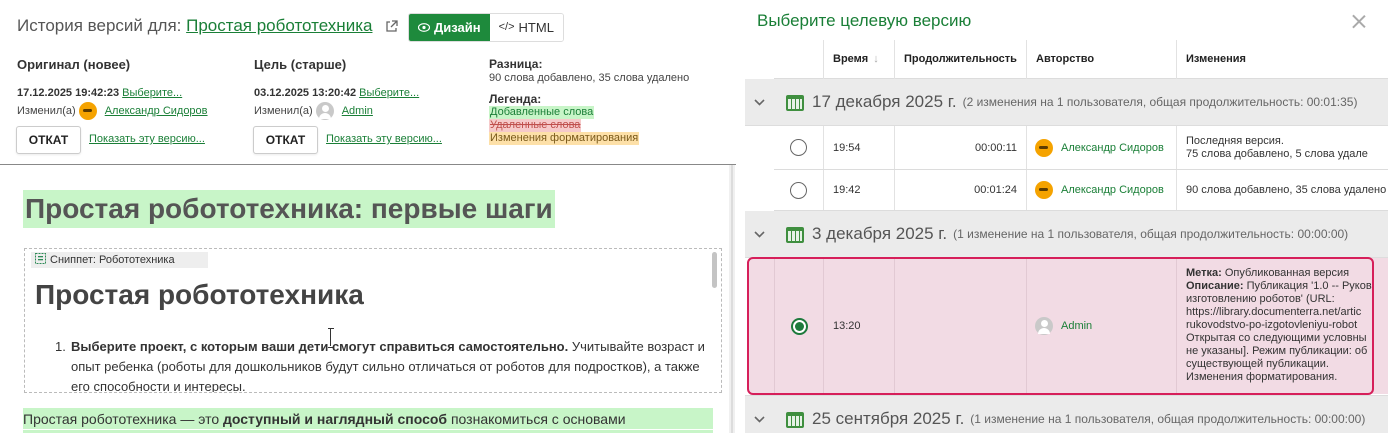 The width and height of the screenshot is (1388, 433). I want to click on target-changed-by-label: Изменил(а), so click(283, 110).